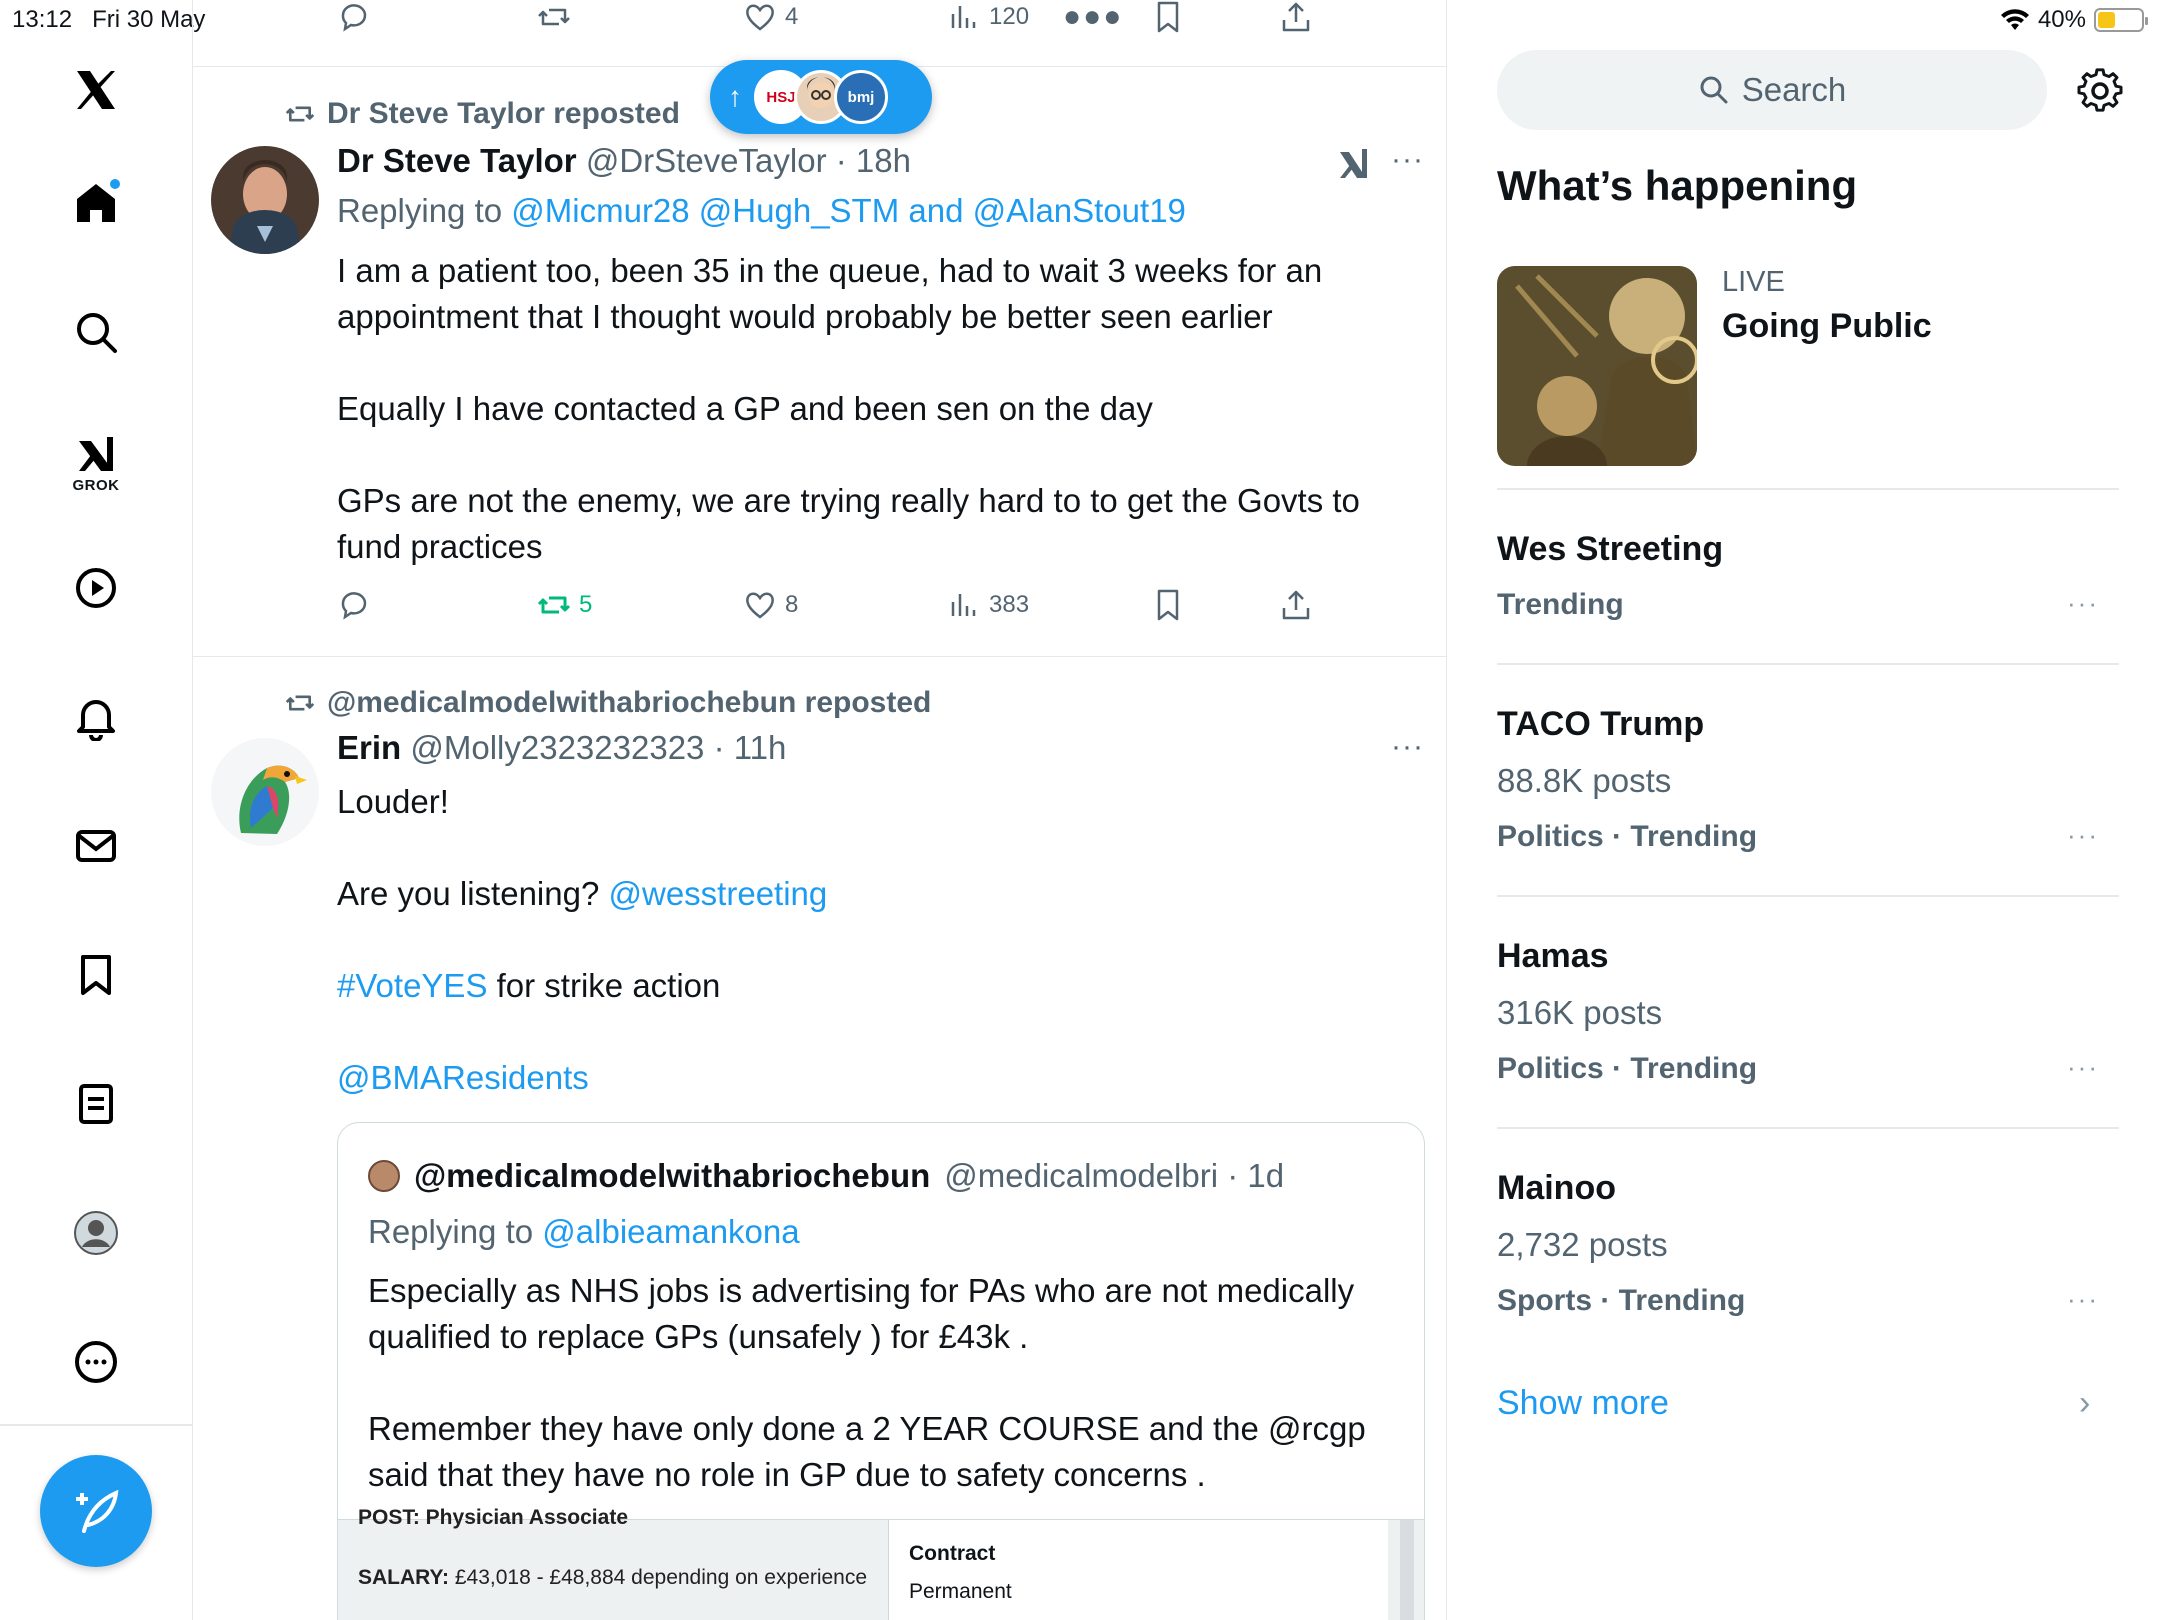 The image size is (2160, 1620). I want to click on bookmarks-icon, so click(96, 975).